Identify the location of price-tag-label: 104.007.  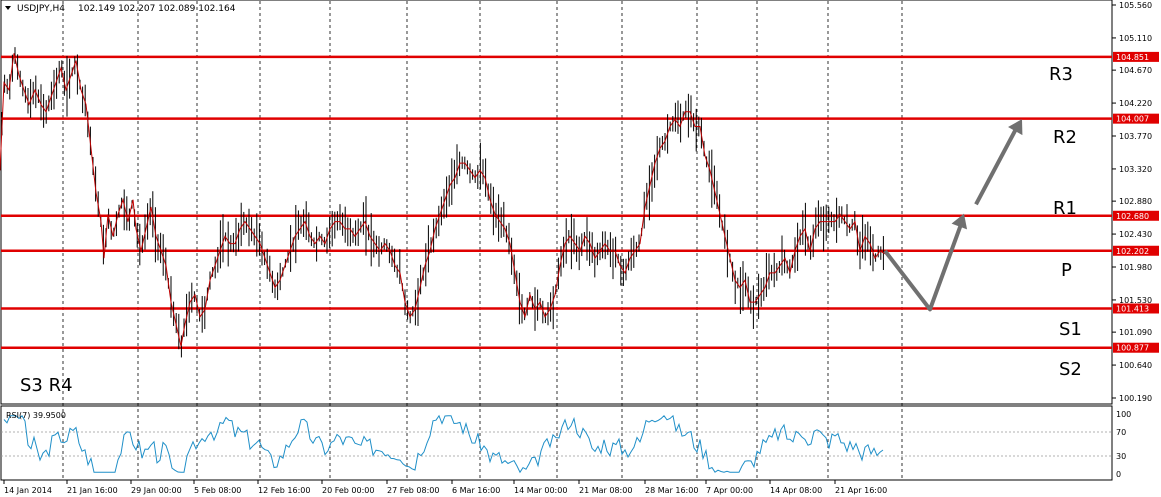
(1132, 119).